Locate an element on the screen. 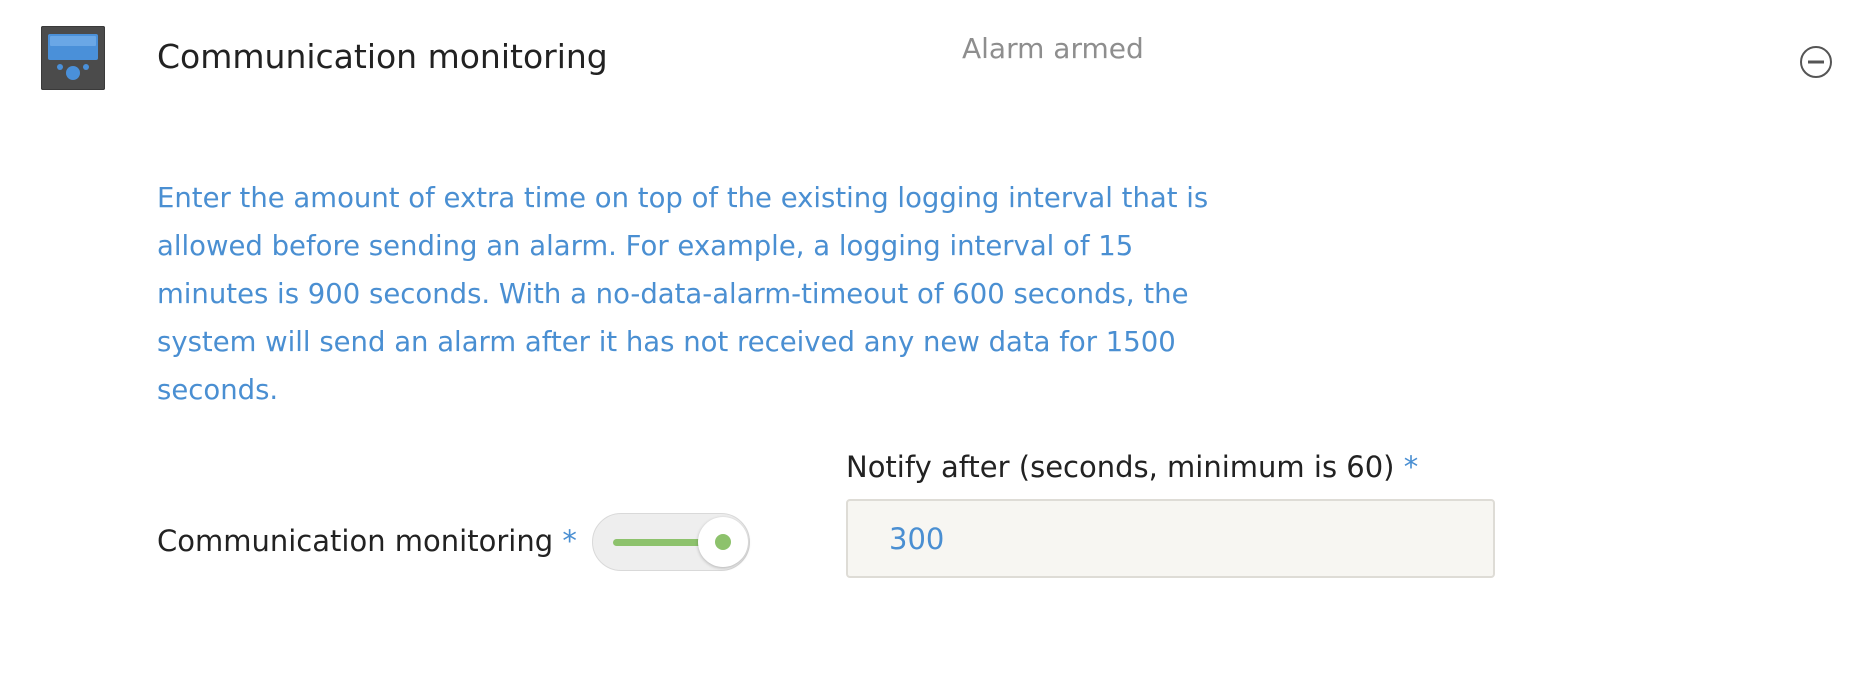  minus-circle-icon is located at coordinates (1816, 62).